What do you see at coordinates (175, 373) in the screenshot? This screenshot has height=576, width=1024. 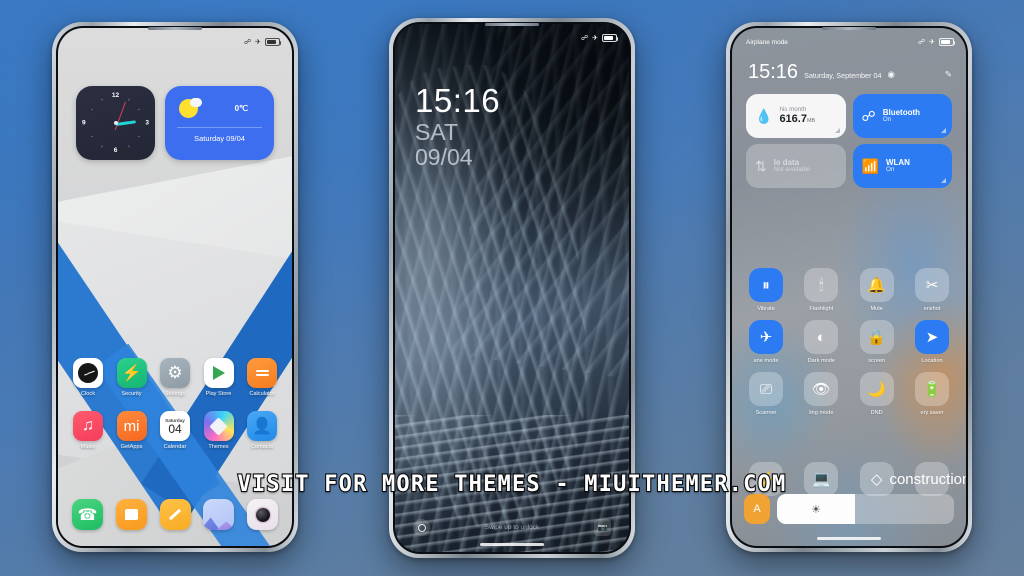 I see `settings-app-icon: ⚙` at bounding box center [175, 373].